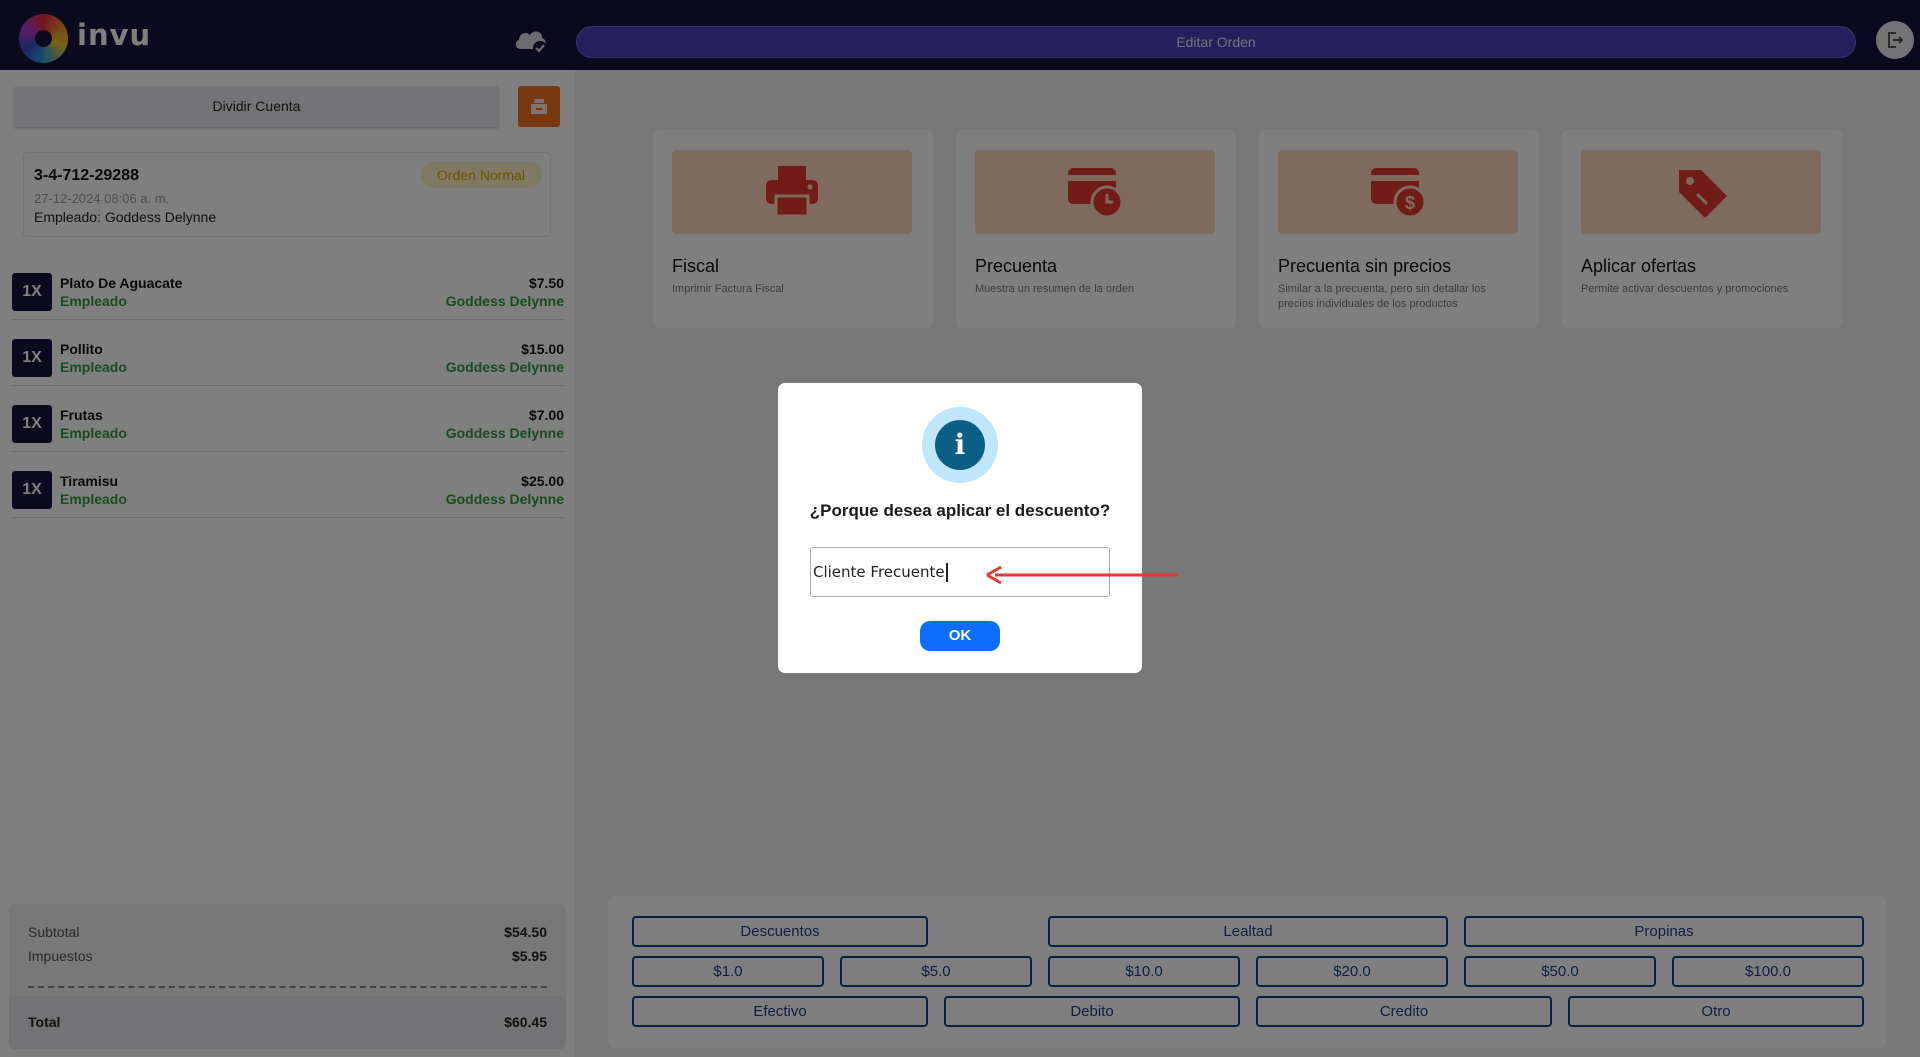 The image size is (1920, 1057). What do you see at coordinates (1082, 575) in the screenshot?
I see `annotation-arrow-icon` at bounding box center [1082, 575].